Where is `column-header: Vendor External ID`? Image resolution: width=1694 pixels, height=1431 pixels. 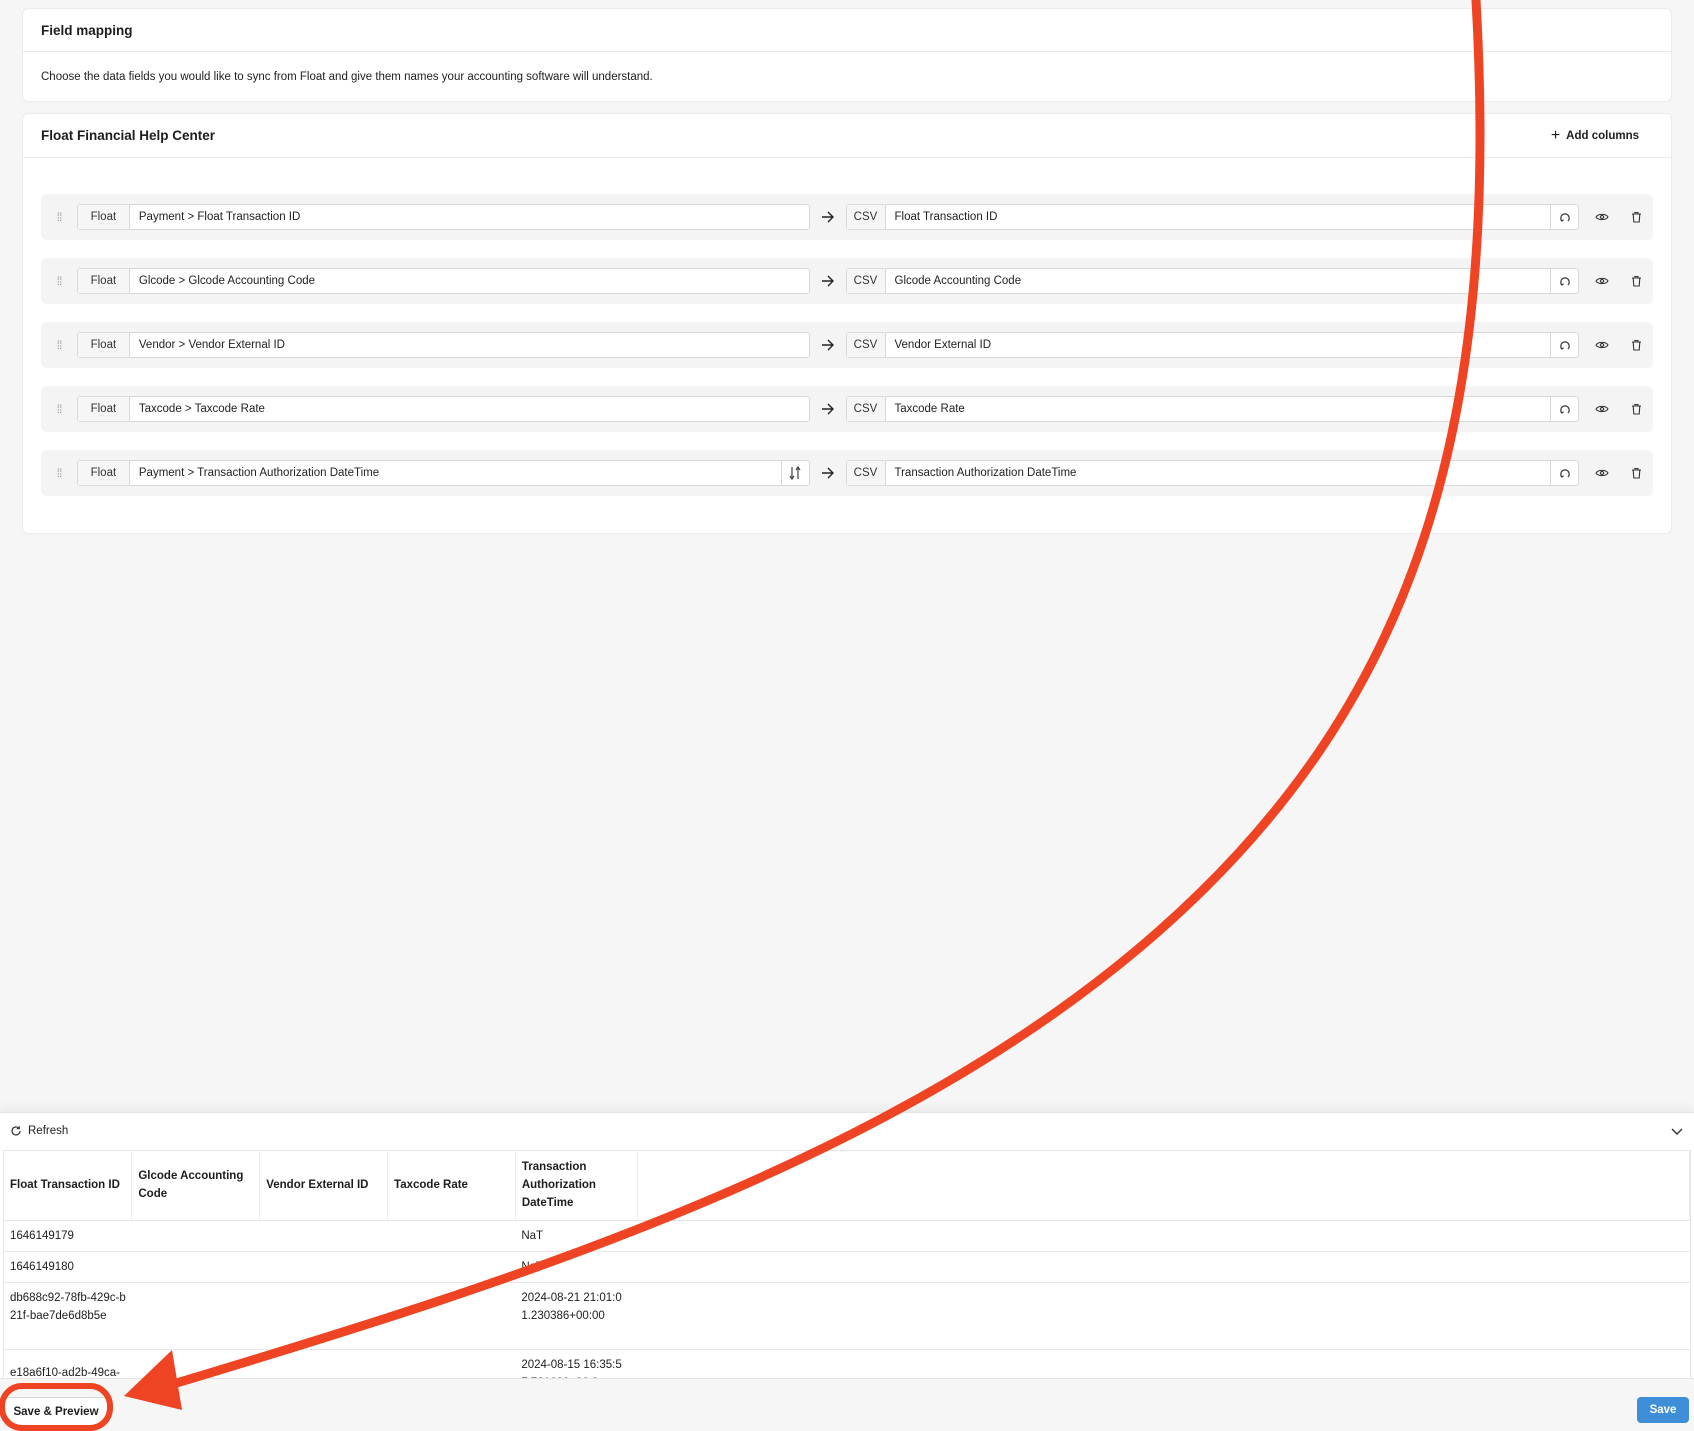 column-header: Vendor External ID is located at coordinates (324, 1186).